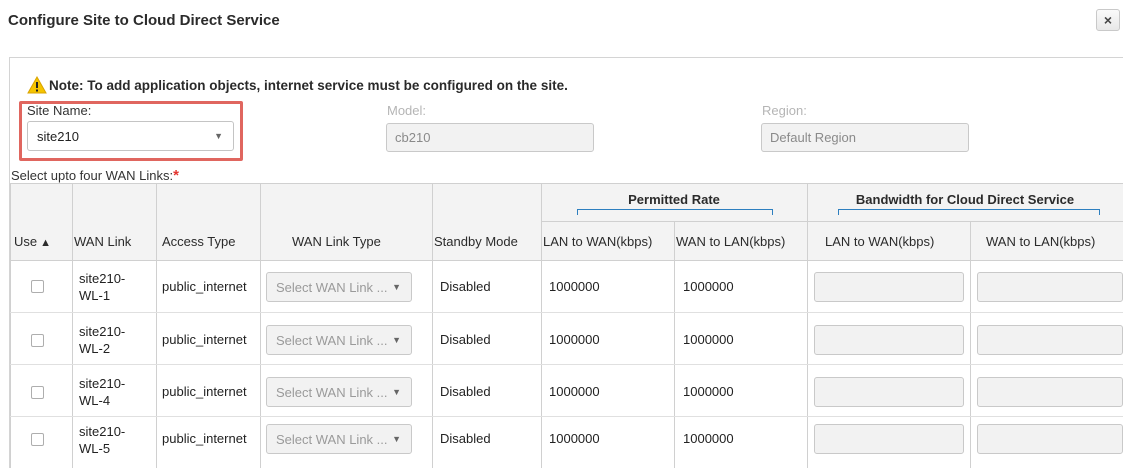  I want to click on region-value: Default Region, so click(813, 137).